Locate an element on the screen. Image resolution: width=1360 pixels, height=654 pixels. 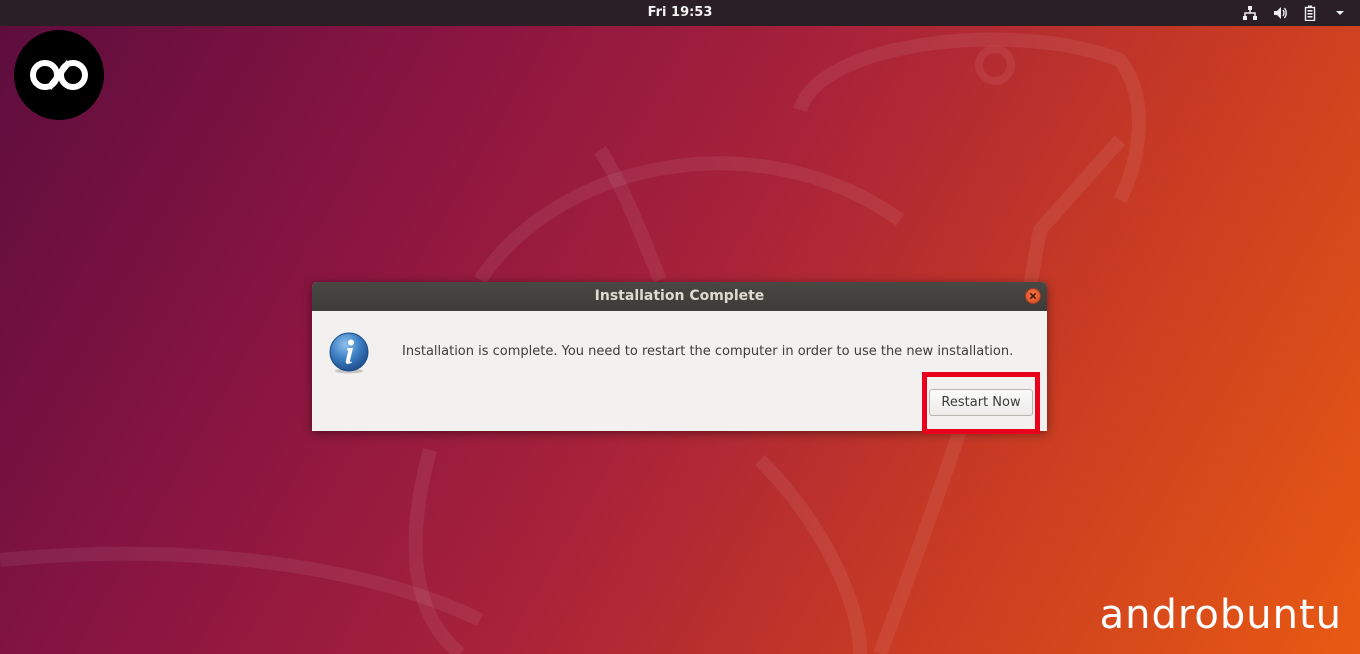
top-bar: Fri 19:53 is located at coordinates (680, 13).